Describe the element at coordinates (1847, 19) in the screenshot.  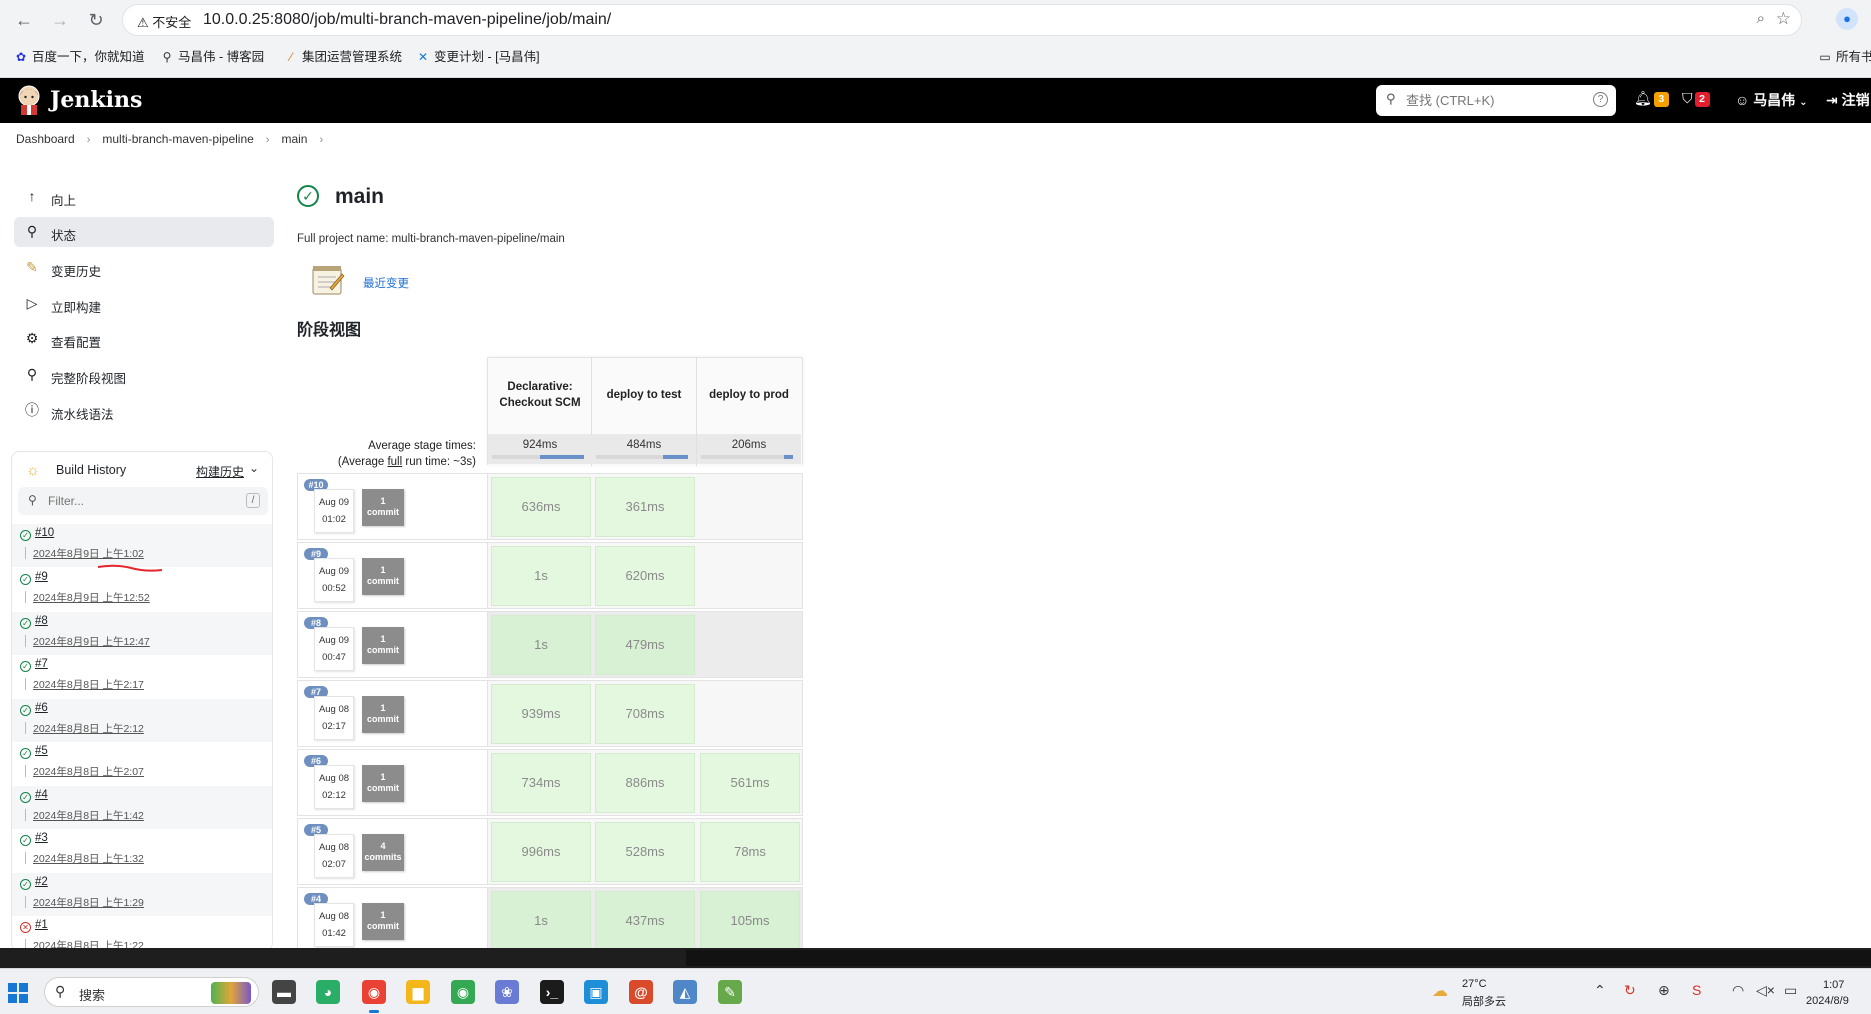
I see `profile-icon: ●` at that location.